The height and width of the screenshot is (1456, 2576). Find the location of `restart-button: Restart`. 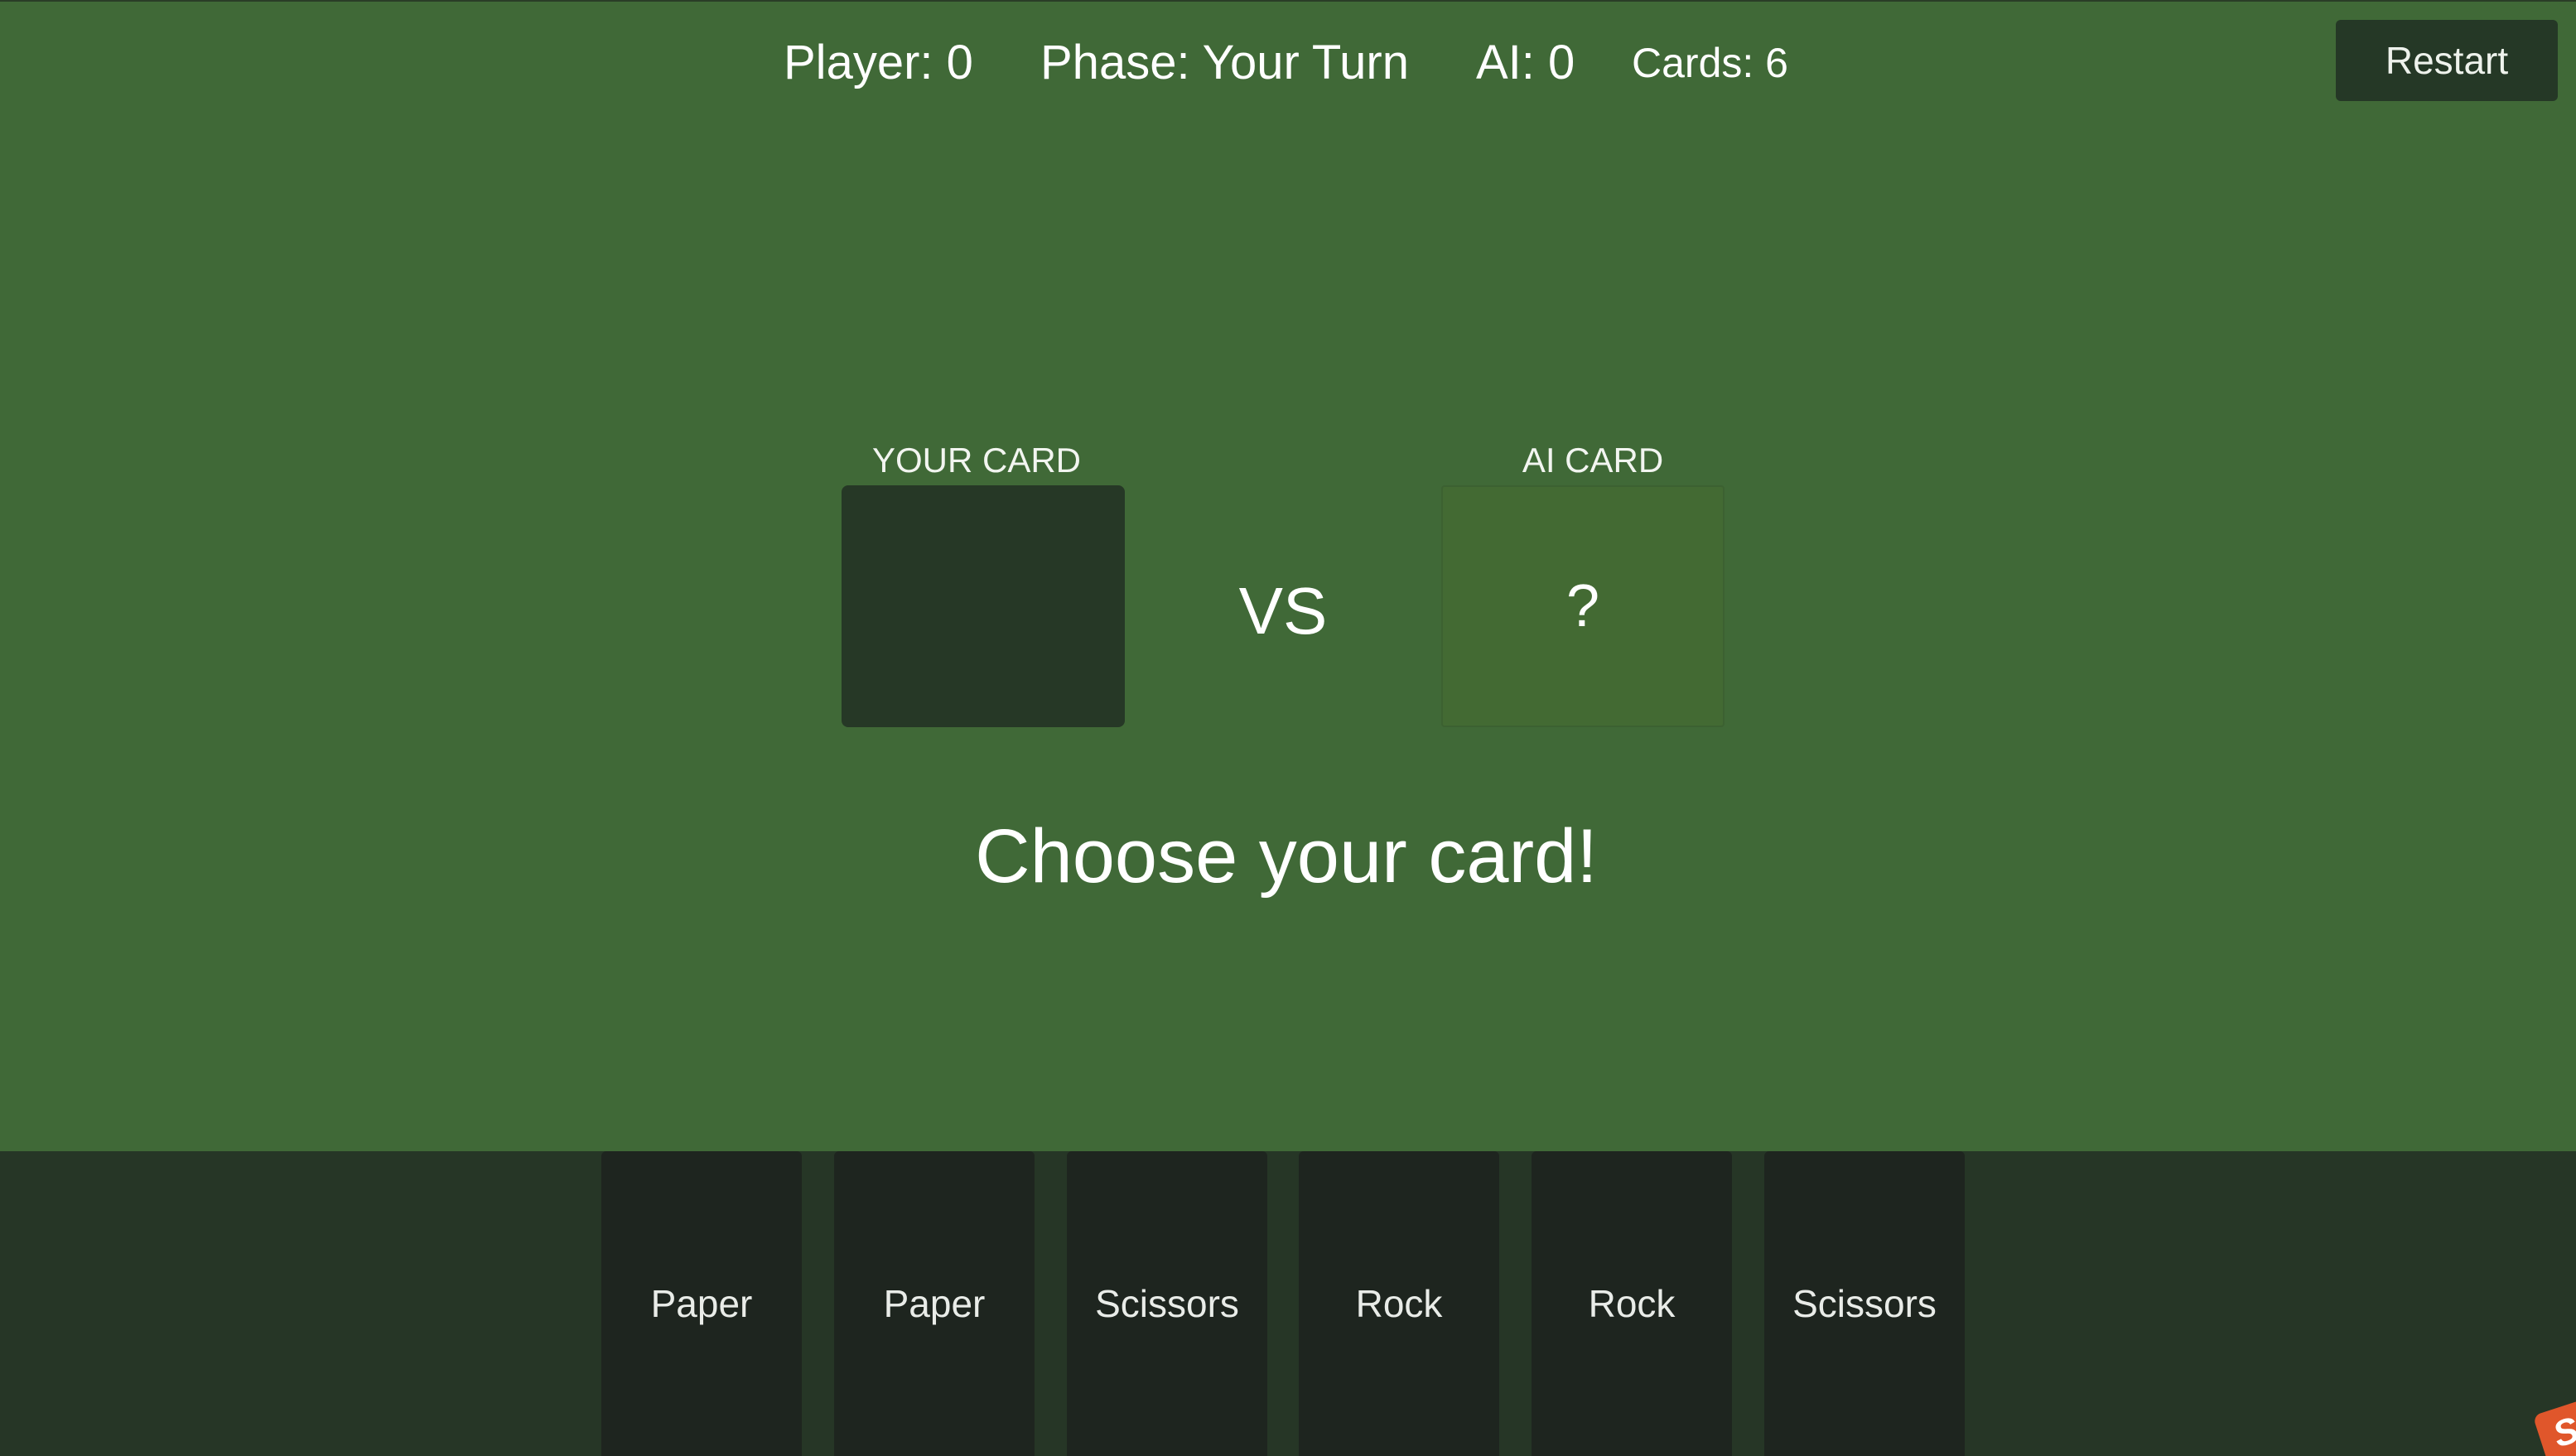

restart-button: Restart is located at coordinates (2447, 60).